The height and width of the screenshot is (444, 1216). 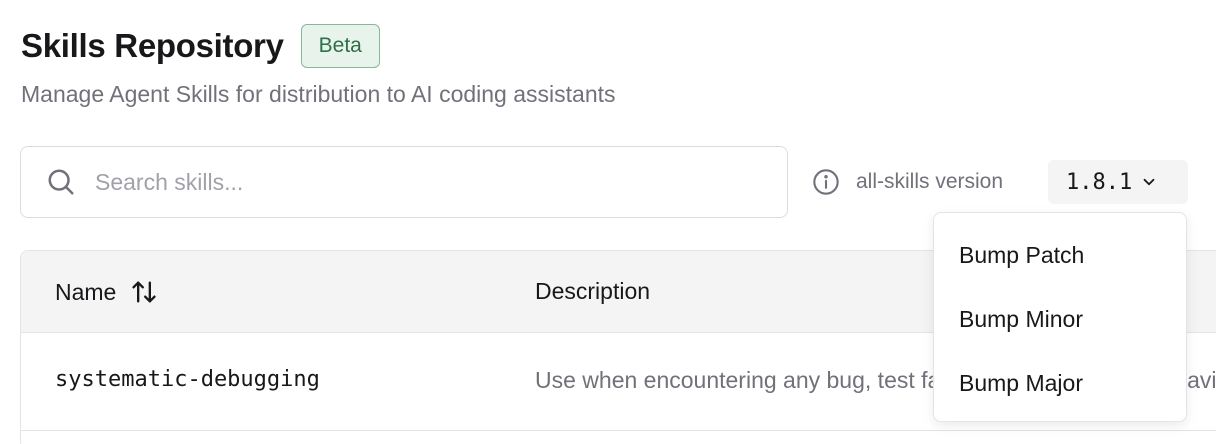 What do you see at coordinates (187, 379) in the screenshot?
I see `skill-name-cell: systematic-debugging` at bounding box center [187, 379].